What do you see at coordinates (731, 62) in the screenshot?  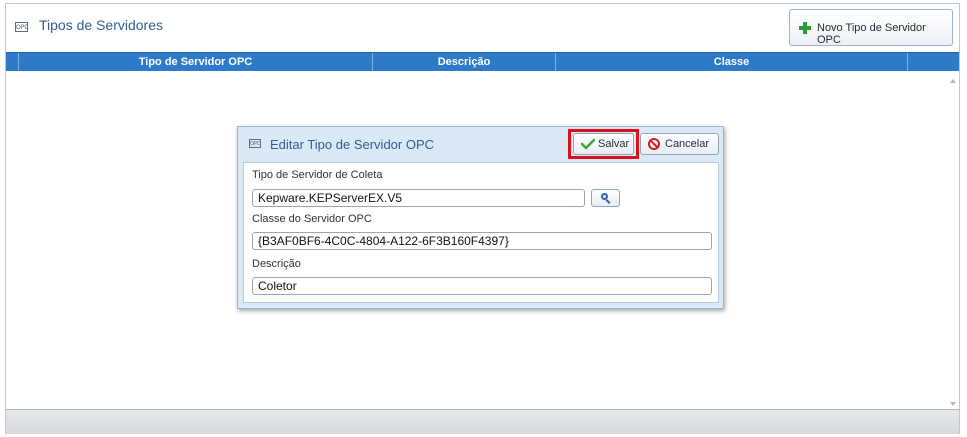 I see `column-header-class: Classe` at bounding box center [731, 62].